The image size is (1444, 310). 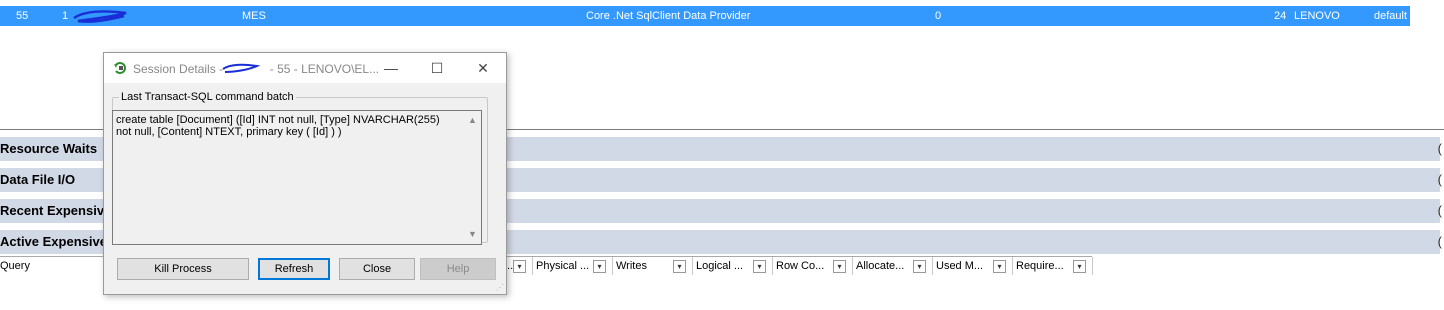 I want to click on value-cell: 0, so click(x=938, y=16).